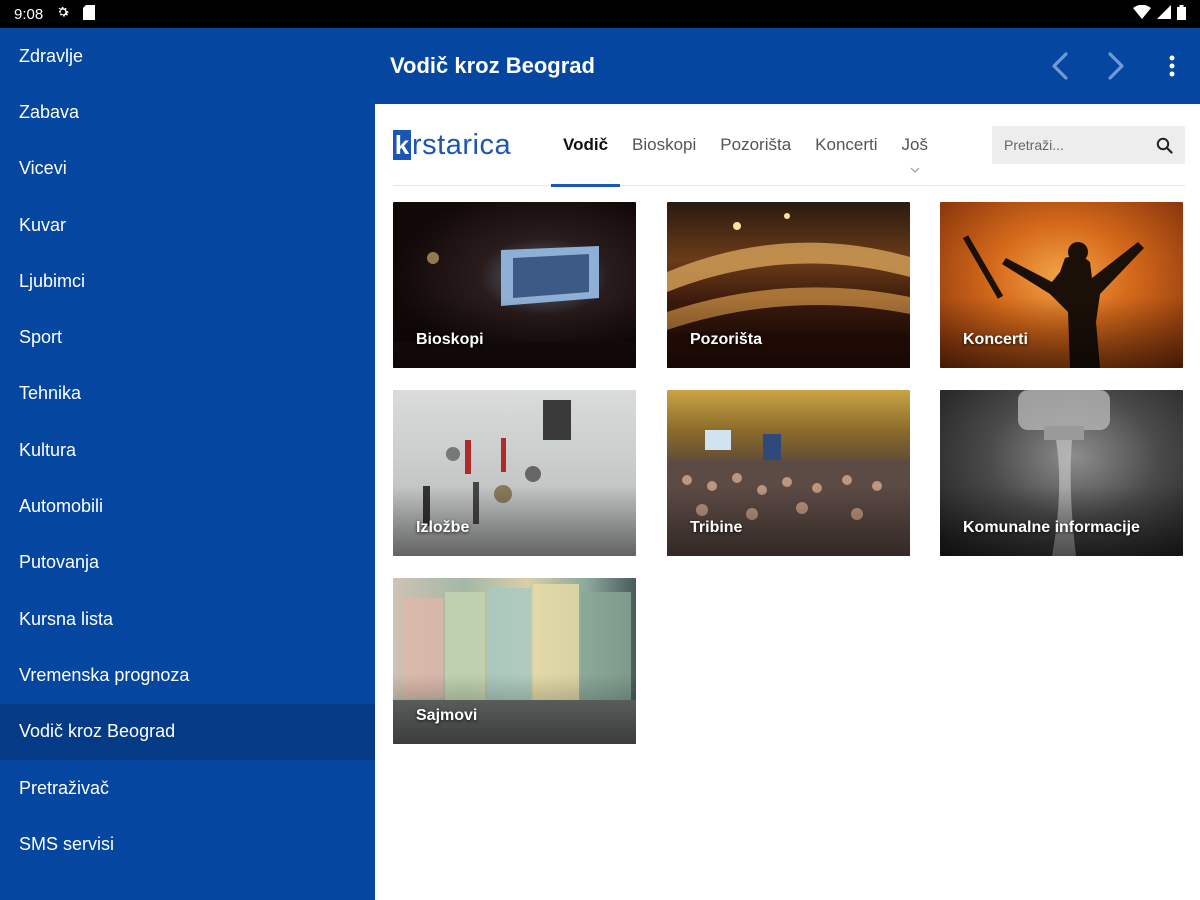 Image resolution: width=1200 pixels, height=900 pixels. What do you see at coordinates (1061, 285) in the screenshot?
I see `card-koncerti: Koncerti` at bounding box center [1061, 285].